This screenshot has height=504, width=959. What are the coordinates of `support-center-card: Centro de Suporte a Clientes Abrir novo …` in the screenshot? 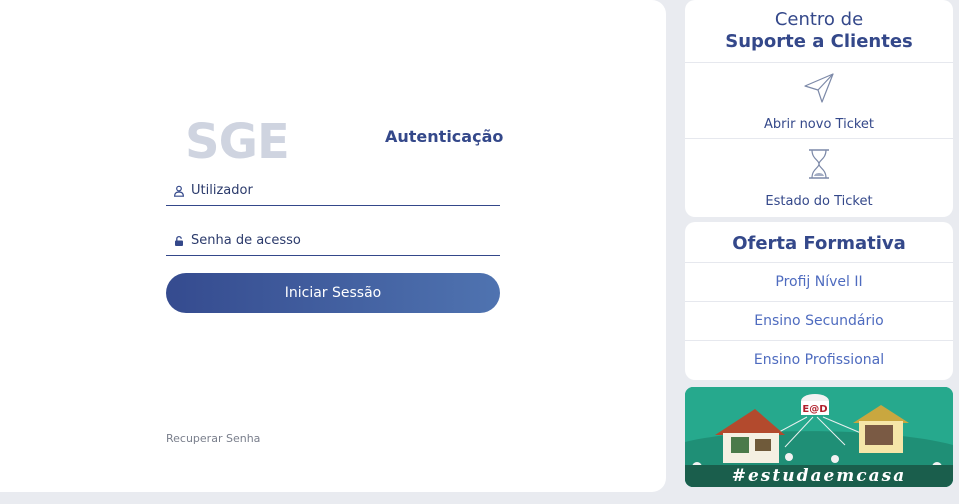 It's located at (819, 108).